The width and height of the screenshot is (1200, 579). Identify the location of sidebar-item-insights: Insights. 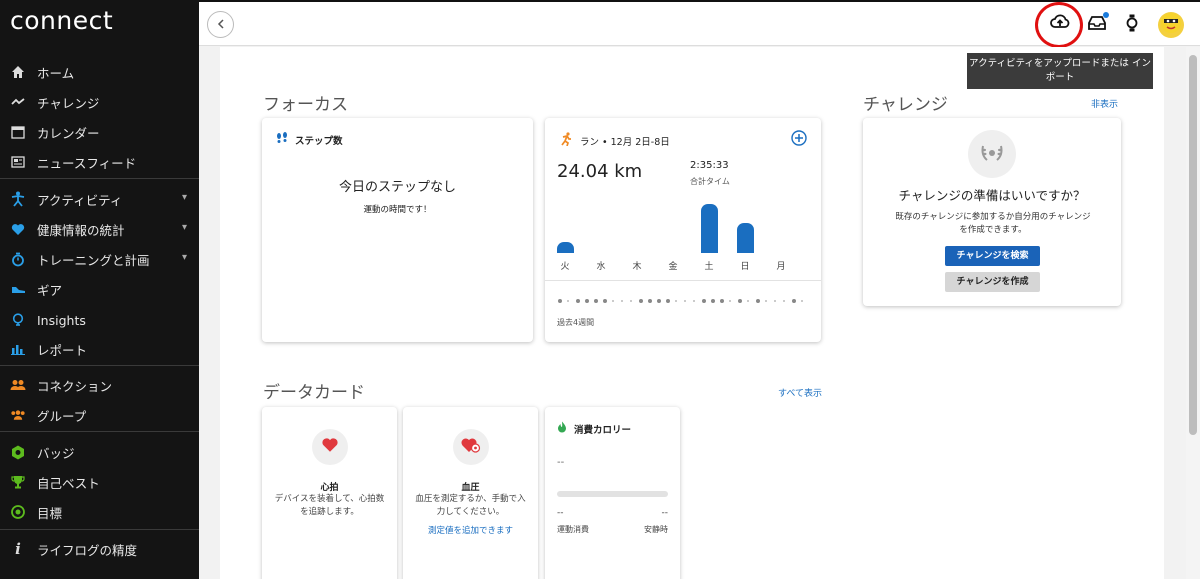
(99, 320).